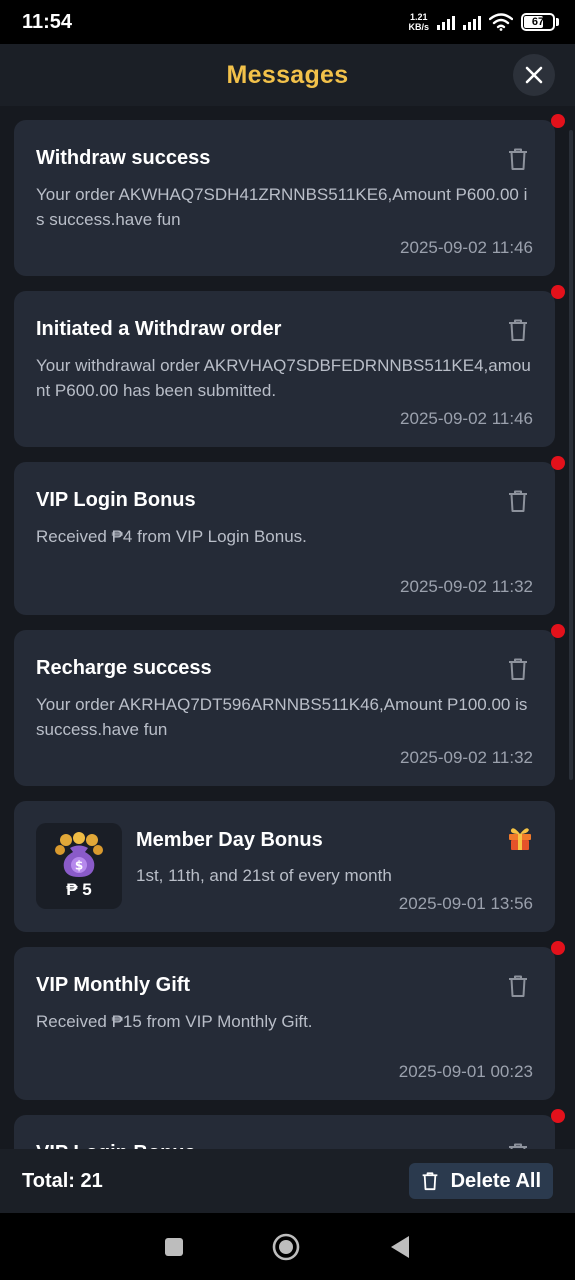  What do you see at coordinates (520, 839) in the screenshot?
I see `gift-icon` at bounding box center [520, 839].